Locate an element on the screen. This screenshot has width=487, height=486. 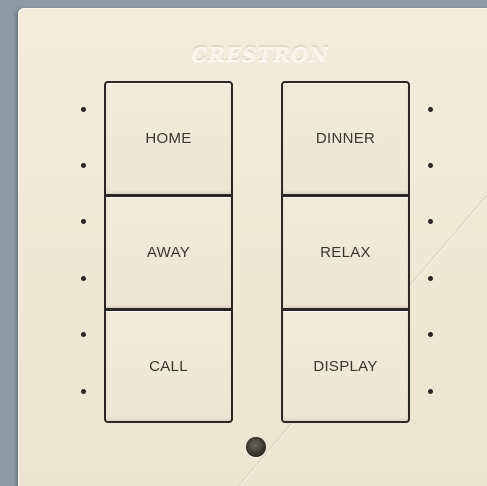
relax-button-label: RELAX is located at coordinates (345, 252).